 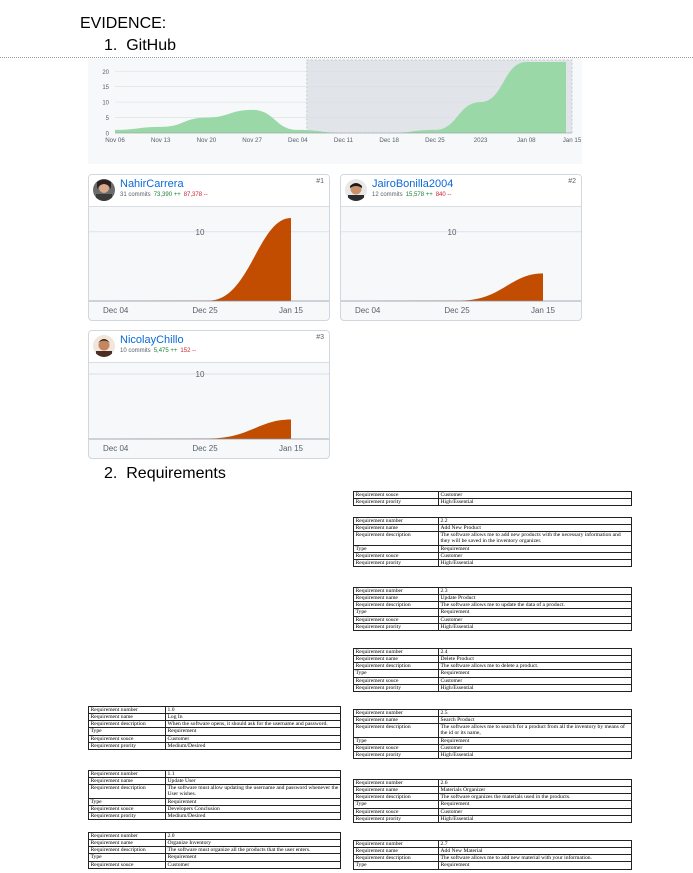 What do you see at coordinates (105, 88) in the screenshot?
I see `y-tick-label: 15` at bounding box center [105, 88].